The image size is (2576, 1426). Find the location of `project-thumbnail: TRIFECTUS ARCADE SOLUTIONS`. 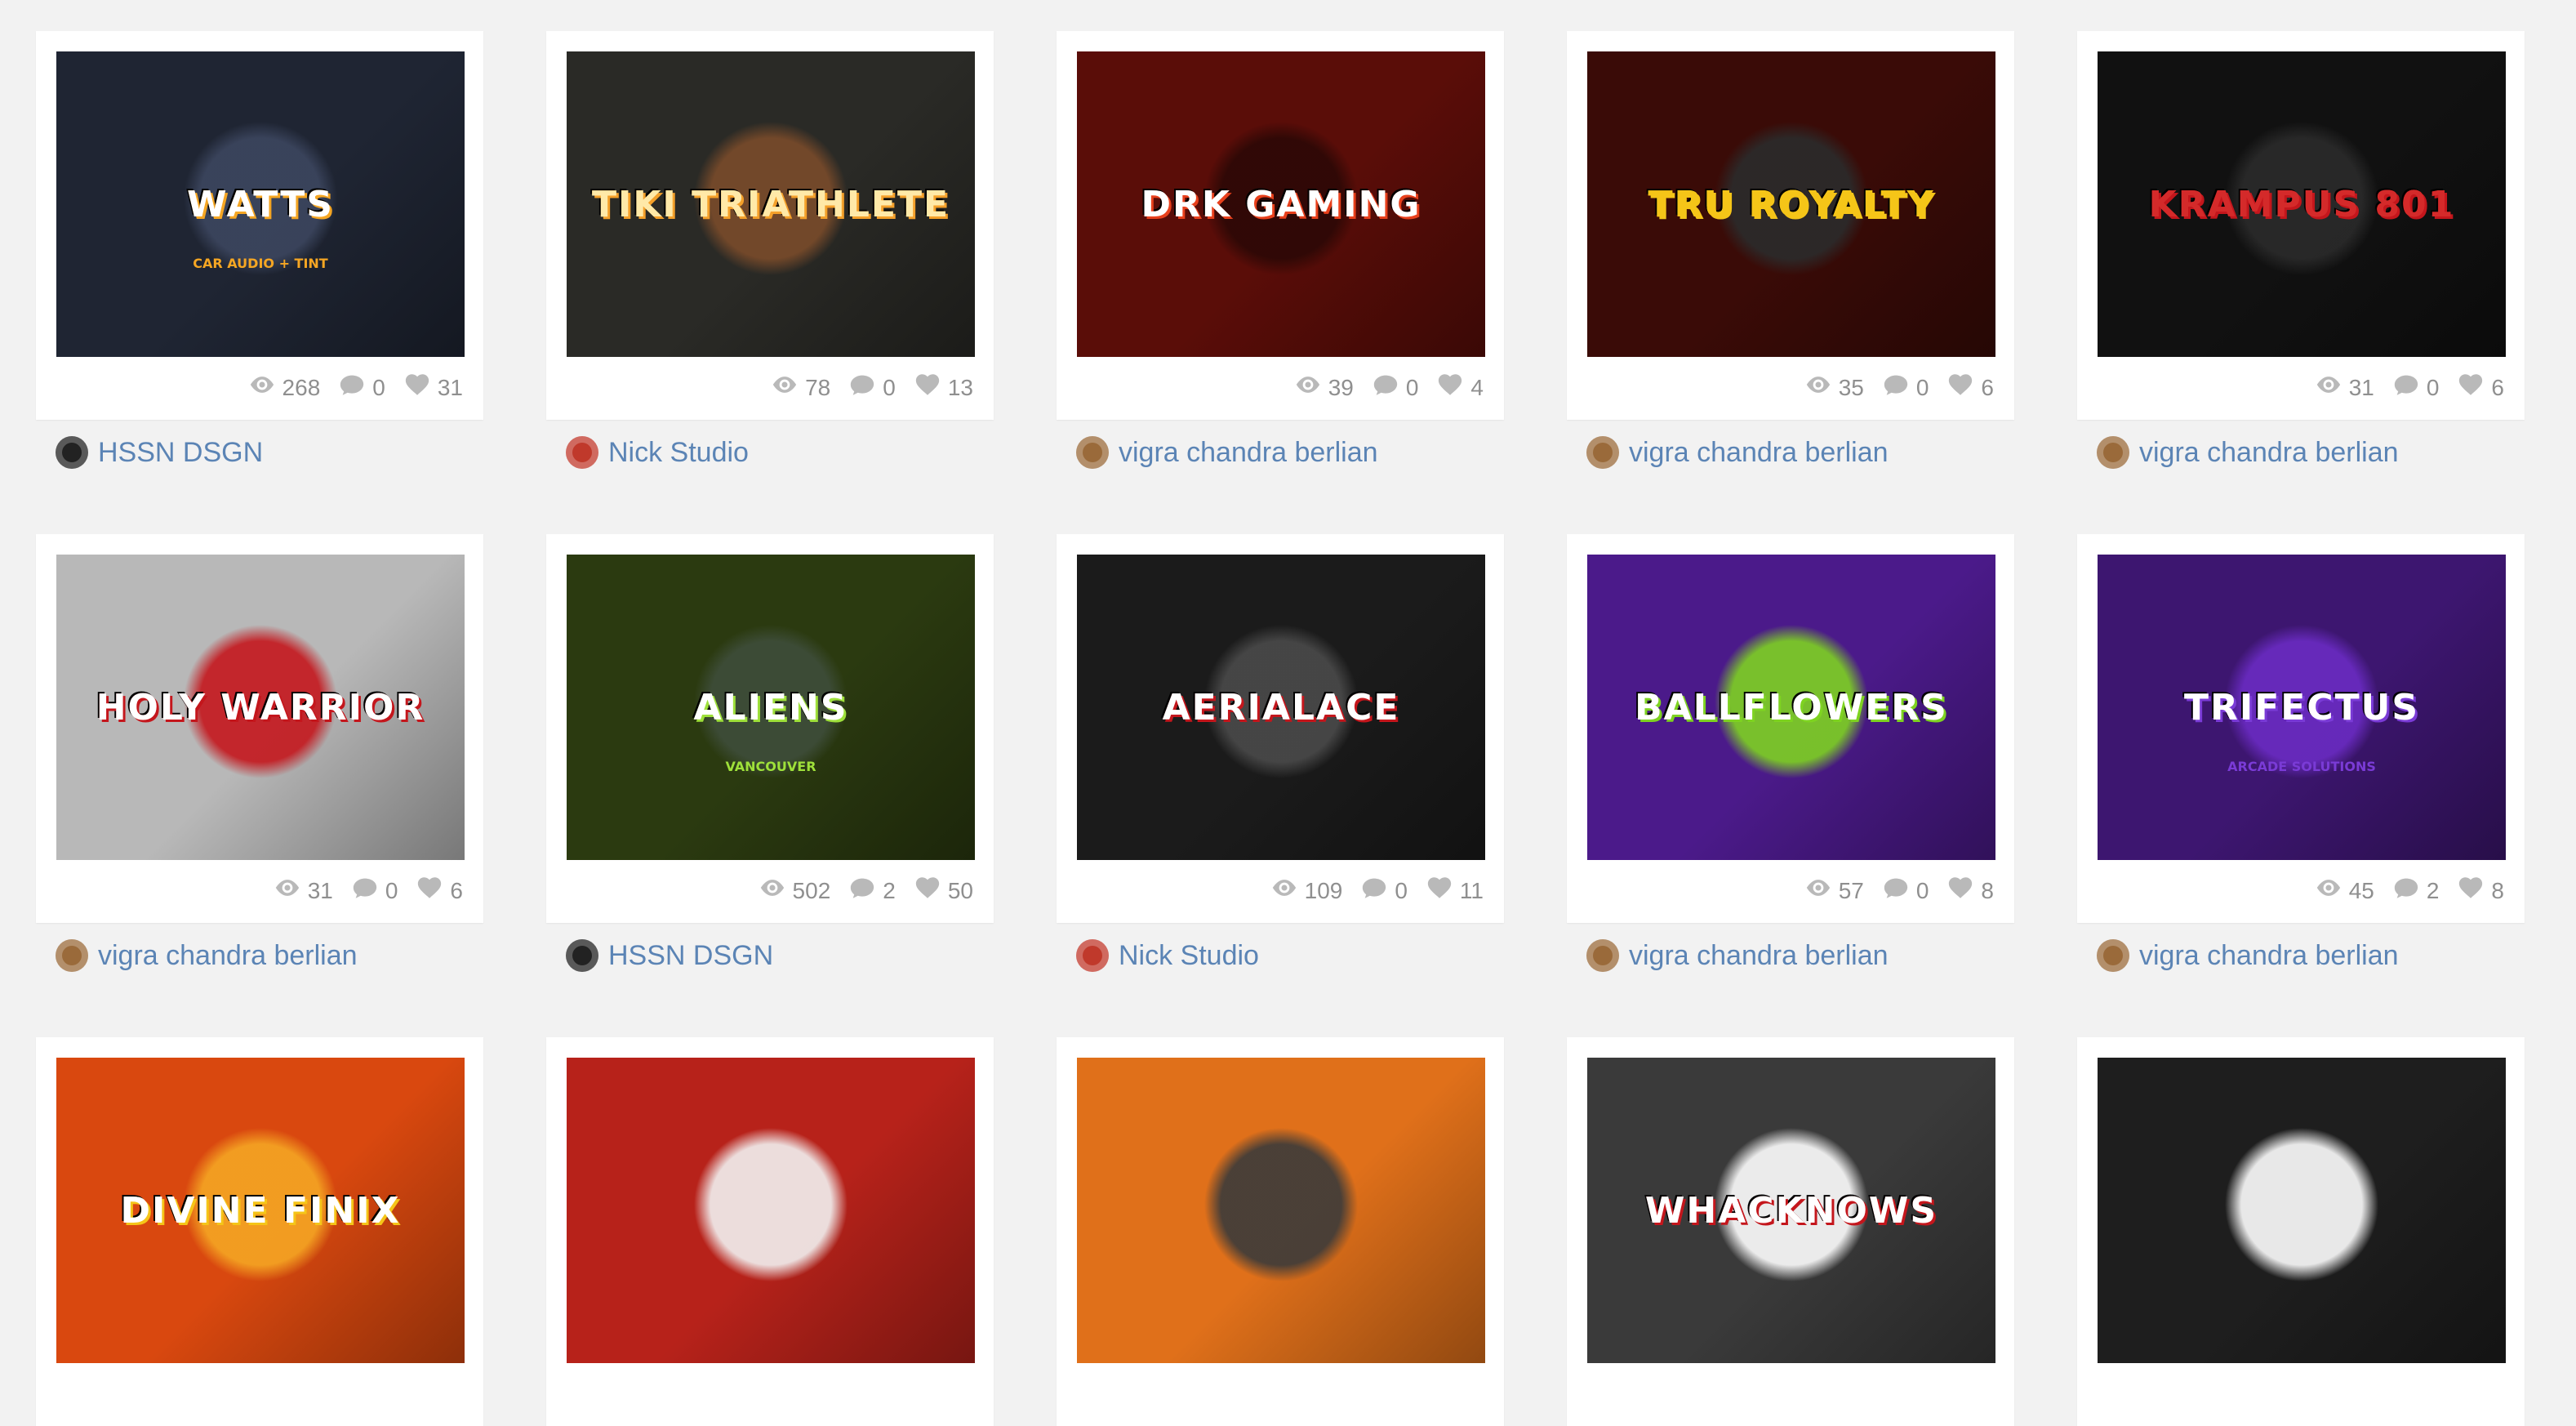

project-thumbnail: TRIFECTUS ARCADE SOLUTIONS is located at coordinates (2302, 707).